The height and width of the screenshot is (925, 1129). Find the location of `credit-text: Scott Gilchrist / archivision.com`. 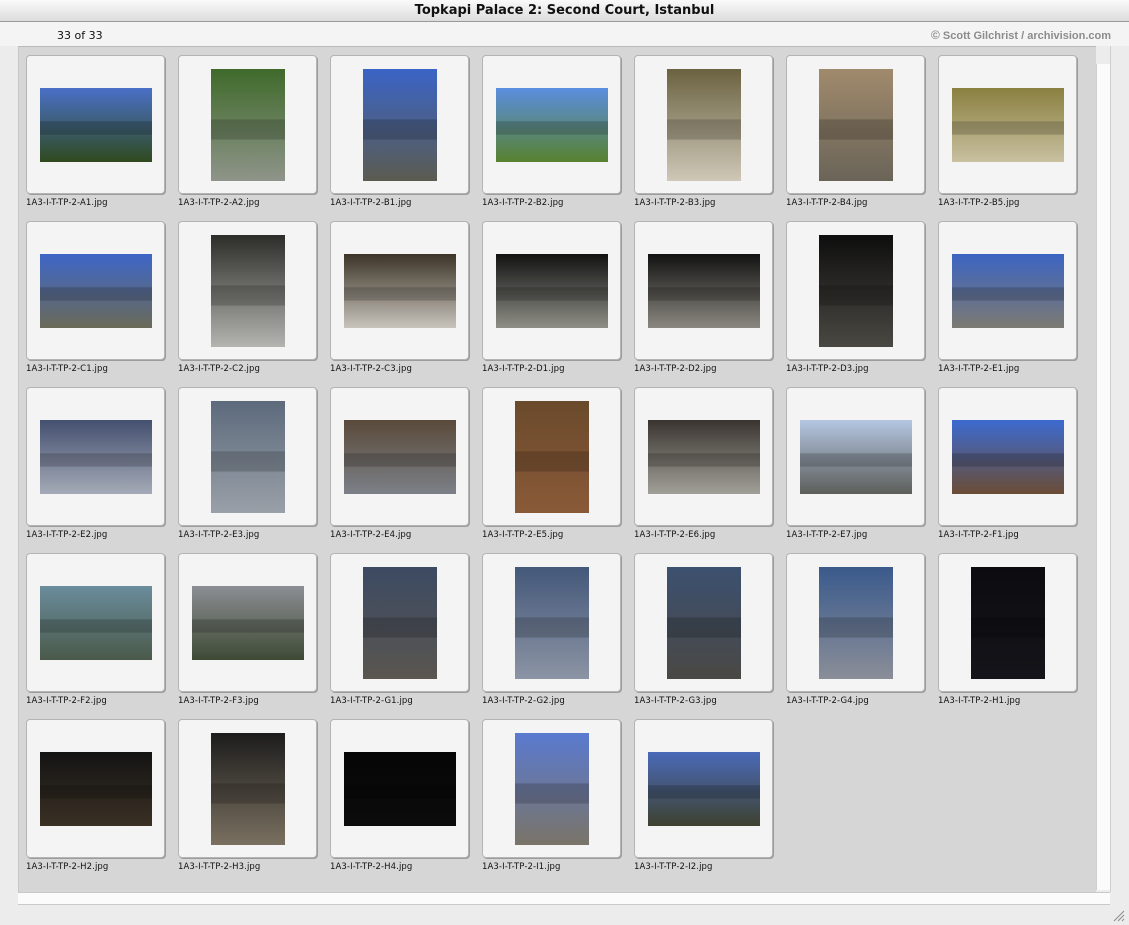

credit-text: Scott Gilchrist / archivision.com is located at coordinates (1026, 36).